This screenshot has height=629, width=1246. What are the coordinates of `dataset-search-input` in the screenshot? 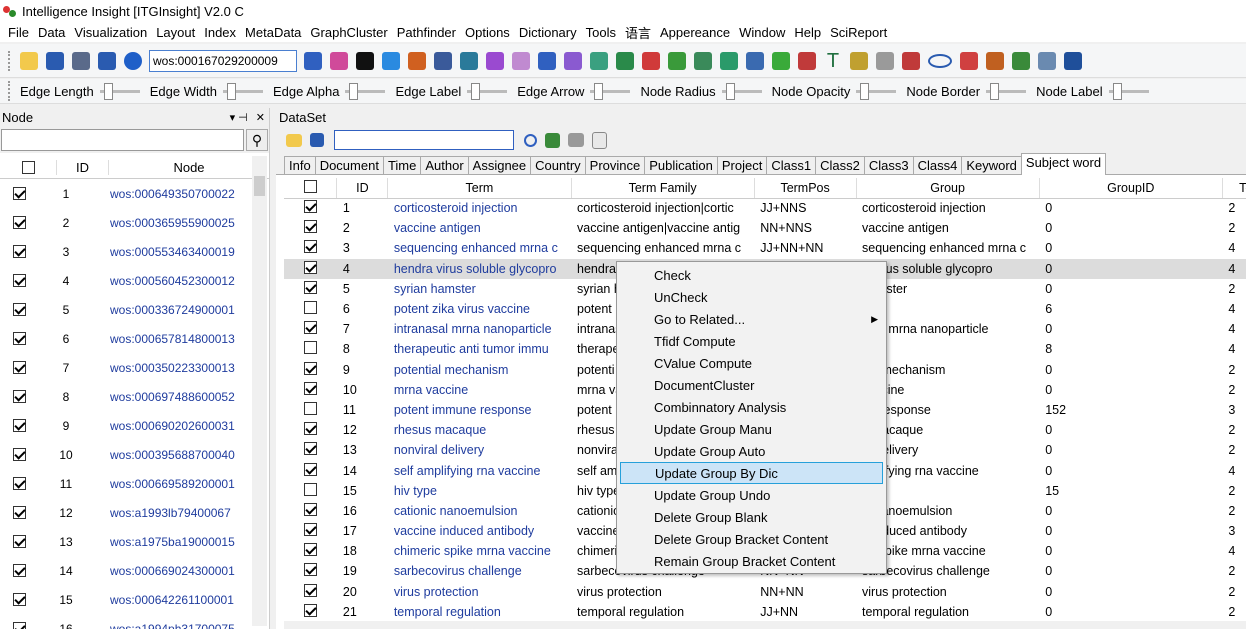 It's located at (424, 140).